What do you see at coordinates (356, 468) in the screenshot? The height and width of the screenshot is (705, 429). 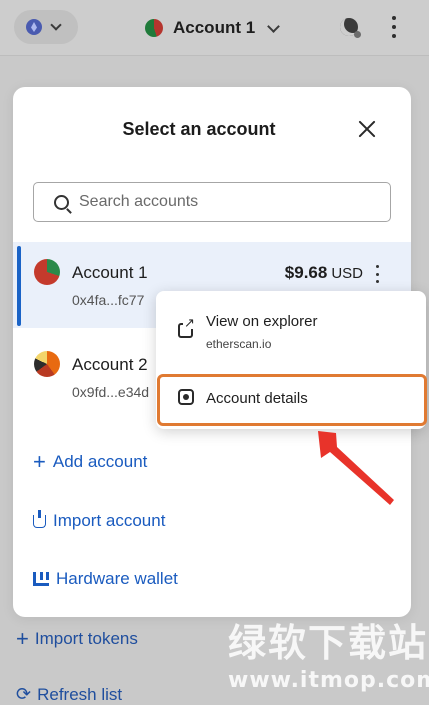 I see `annotation-arrow` at bounding box center [356, 468].